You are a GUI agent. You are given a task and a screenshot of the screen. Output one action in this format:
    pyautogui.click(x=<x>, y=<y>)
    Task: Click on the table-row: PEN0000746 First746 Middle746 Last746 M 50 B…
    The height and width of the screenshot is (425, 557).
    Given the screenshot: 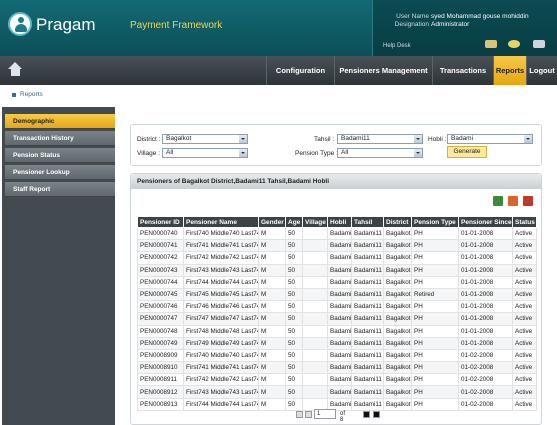 What is the action you would take?
    pyautogui.click(x=337, y=307)
    